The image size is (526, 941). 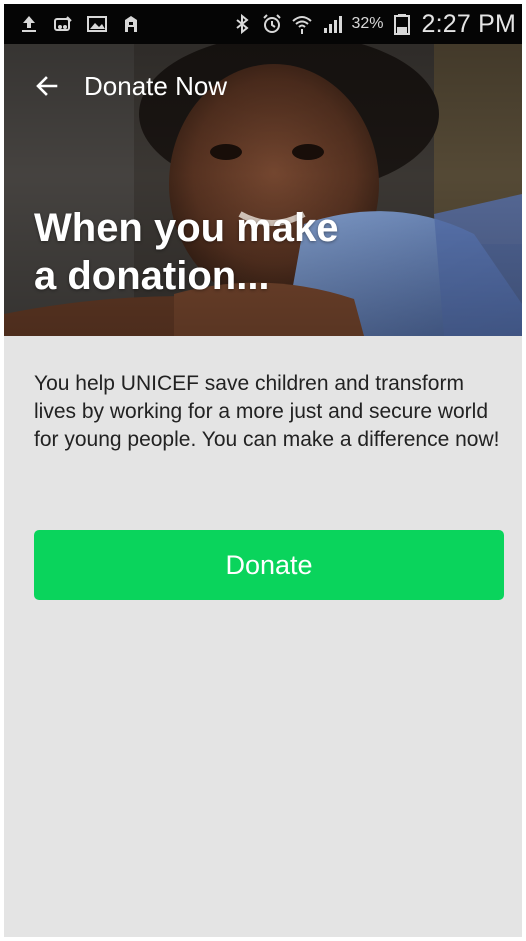 What do you see at coordinates (80, 24) in the screenshot?
I see `notification-icons` at bounding box center [80, 24].